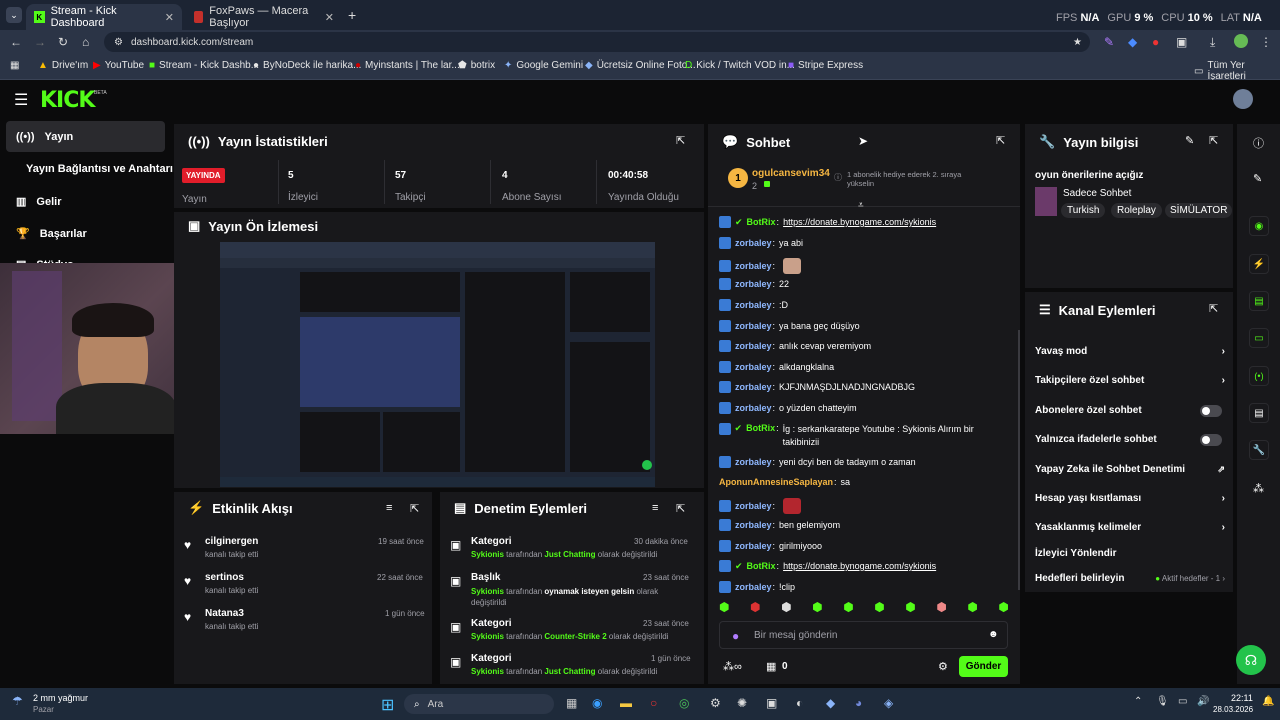 The image size is (1280, 720). I want to click on support-headset-icon: ☊, so click(1251, 660).